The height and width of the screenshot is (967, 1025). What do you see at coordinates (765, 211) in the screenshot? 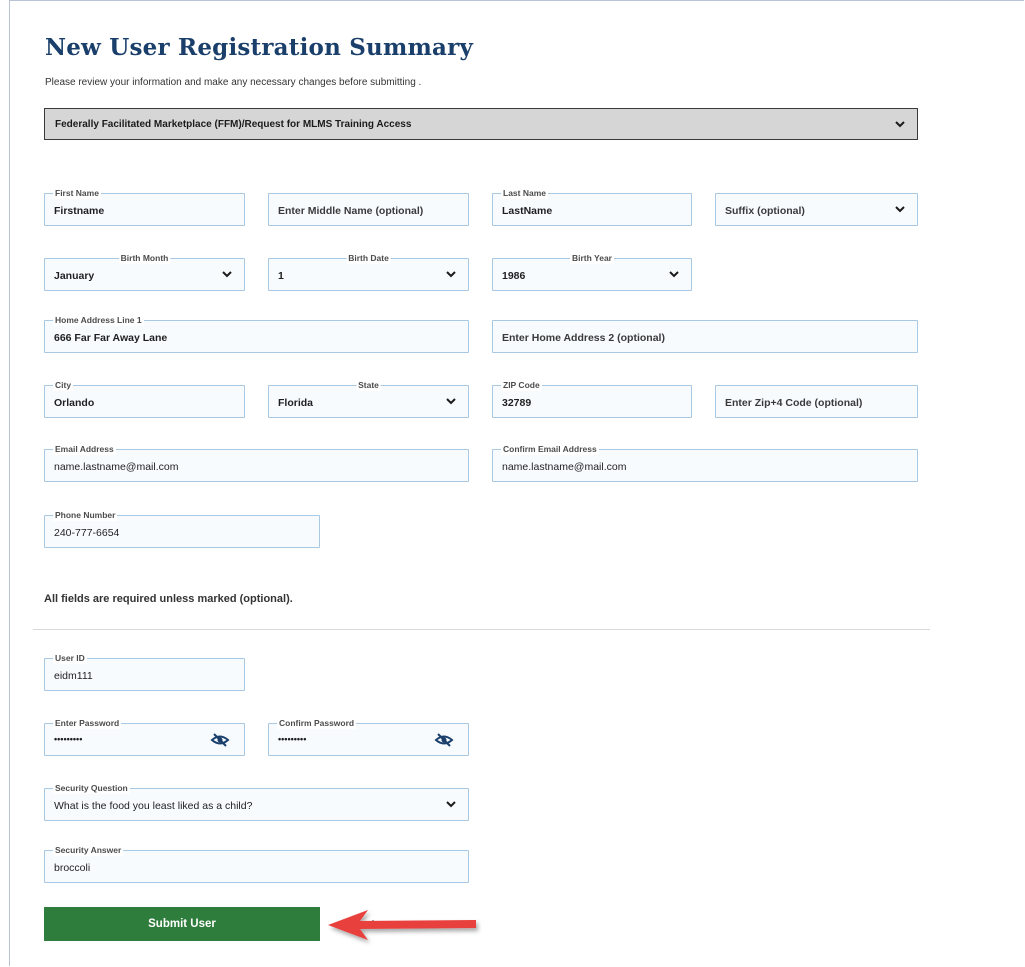
I see `suffix-placeholder: Suffix (optional)` at bounding box center [765, 211].